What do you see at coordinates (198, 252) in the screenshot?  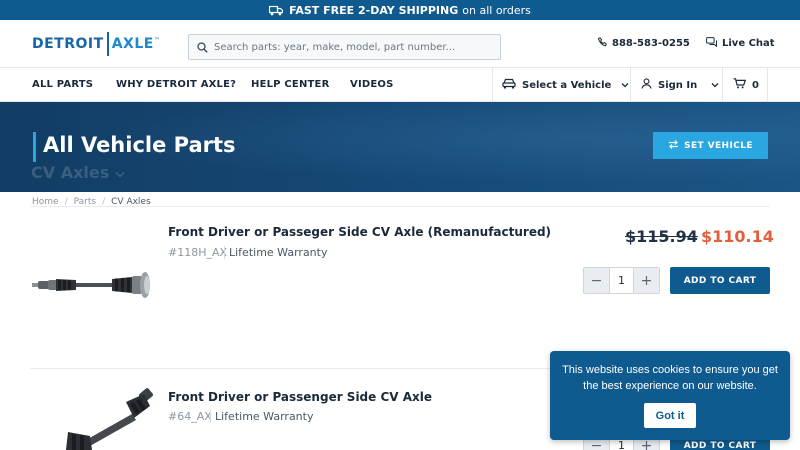 I see `product-sku: #118H_AX` at bounding box center [198, 252].